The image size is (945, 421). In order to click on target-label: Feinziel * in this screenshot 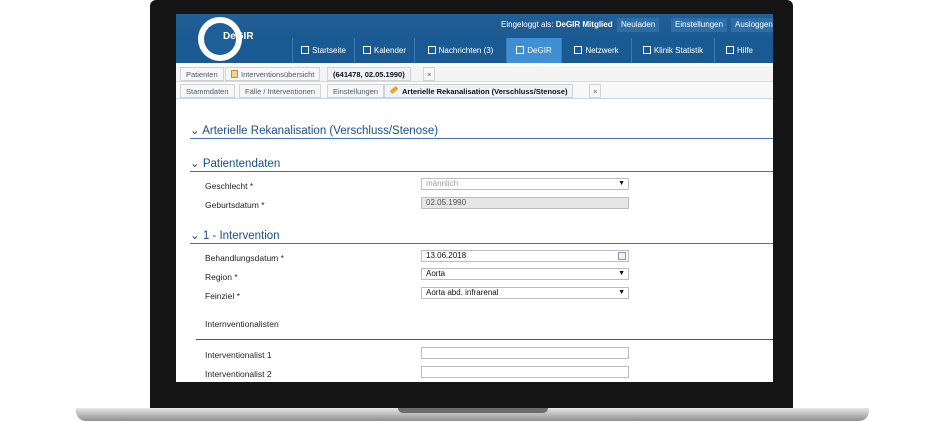, I will do `click(222, 296)`.